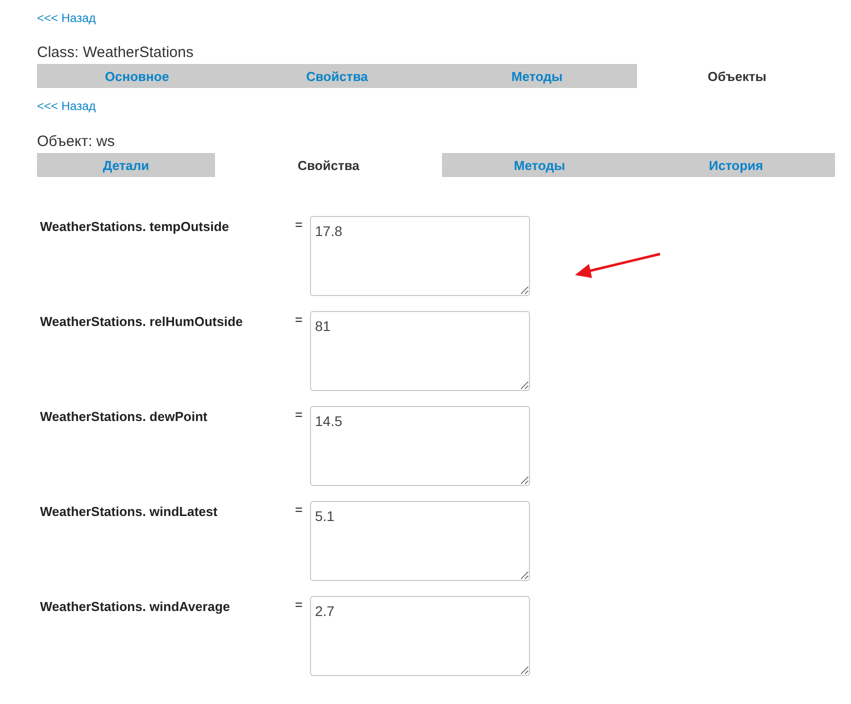 This screenshot has width=851, height=704. Describe the element at coordinates (137, 76) in the screenshot. I see `tab: Основное` at that location.